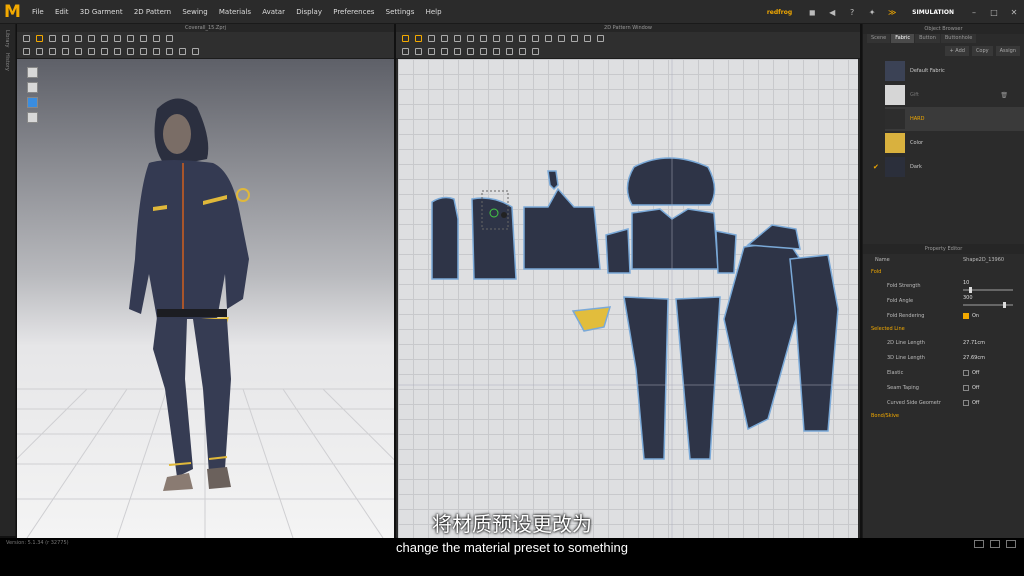 The image size is (1024, 576). Describe the element at coordinates (483, 38) in the screenshot. I see `ellipse-icon` at that location.